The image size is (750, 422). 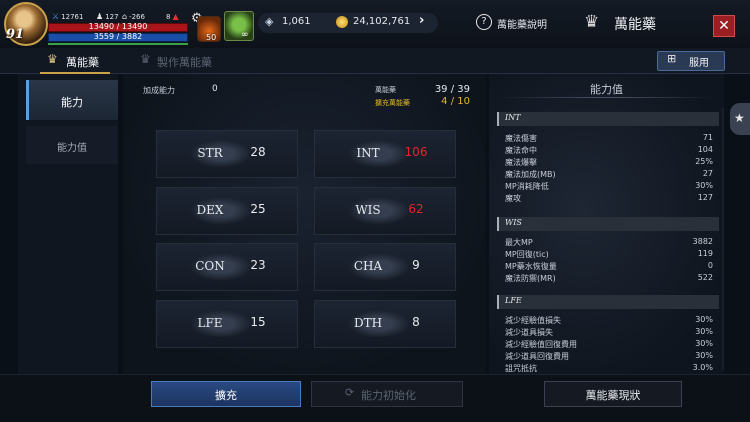 What do you see at coordinates (211, 37) in the screenshot?
I see `potion-count: 50` at bounding box center [211, 37].